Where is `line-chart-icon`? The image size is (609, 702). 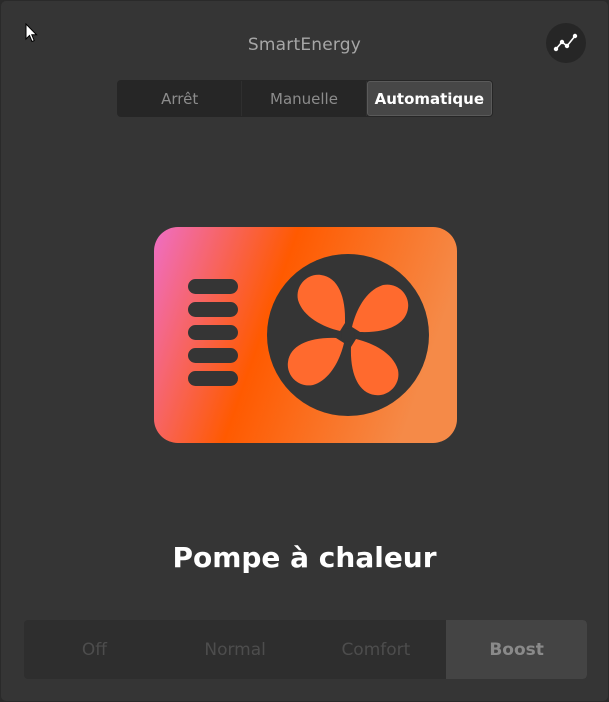
line-chart-icon is located at coordinates (565, 42).